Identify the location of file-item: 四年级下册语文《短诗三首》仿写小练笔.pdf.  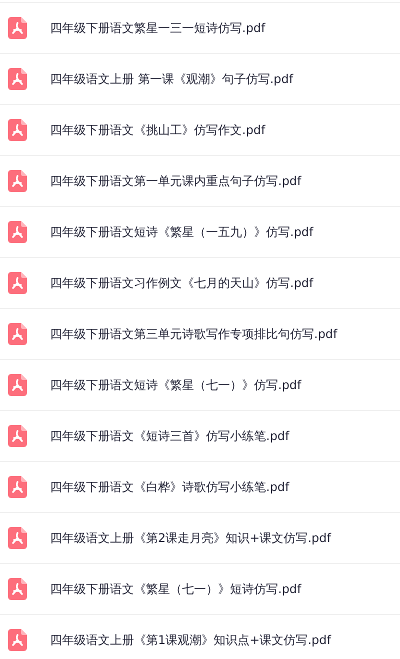
(200, 435).